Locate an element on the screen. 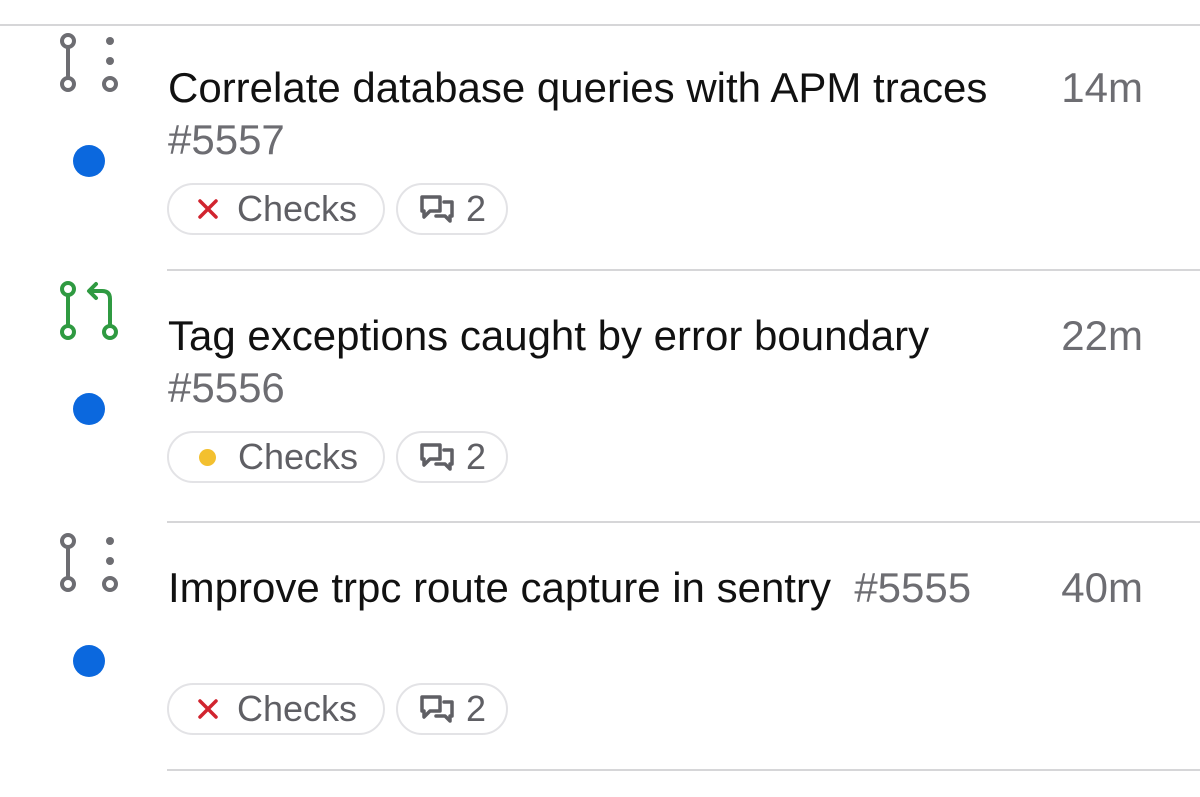  pr-title-text: Tag exceptions caught by error boundary is located at coordinates (549, 335).